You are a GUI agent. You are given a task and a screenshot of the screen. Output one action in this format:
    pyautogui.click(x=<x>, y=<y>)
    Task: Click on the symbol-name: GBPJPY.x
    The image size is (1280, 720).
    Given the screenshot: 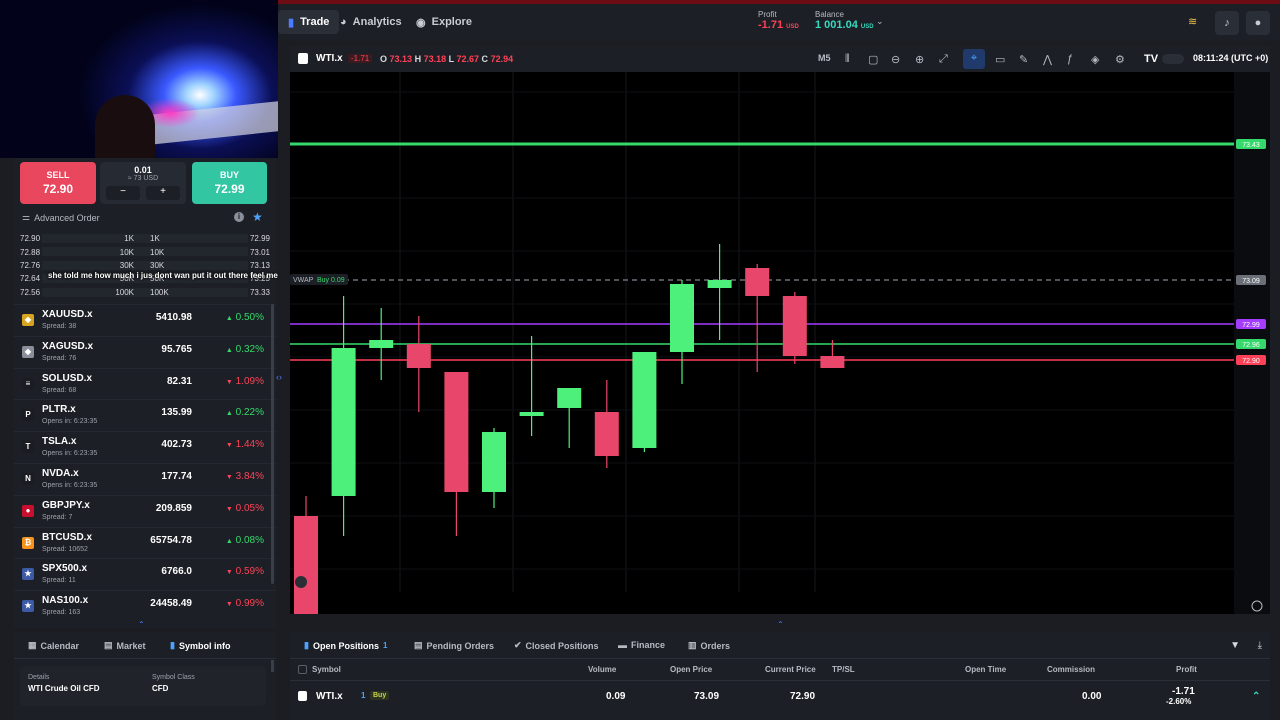 What is the action you would take?
    pyautogui.click(x=66, y=505)
    